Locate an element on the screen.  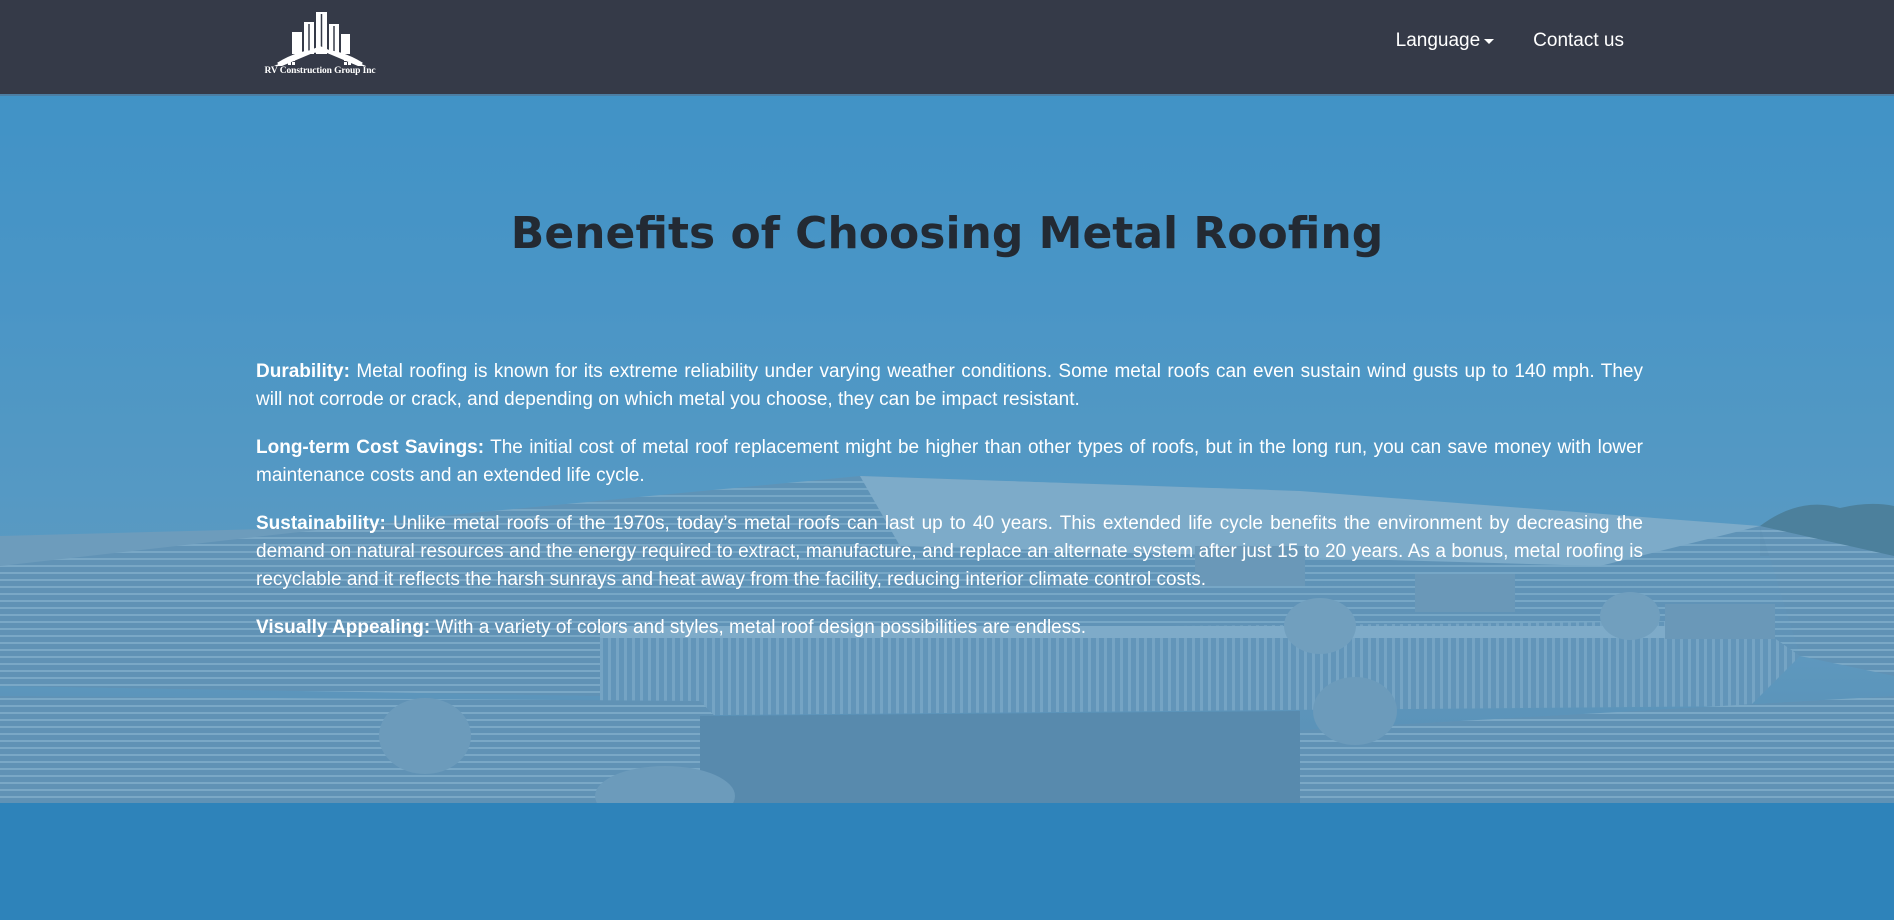
benefit-label: Sustainability: is located at coordinates (321, 523).